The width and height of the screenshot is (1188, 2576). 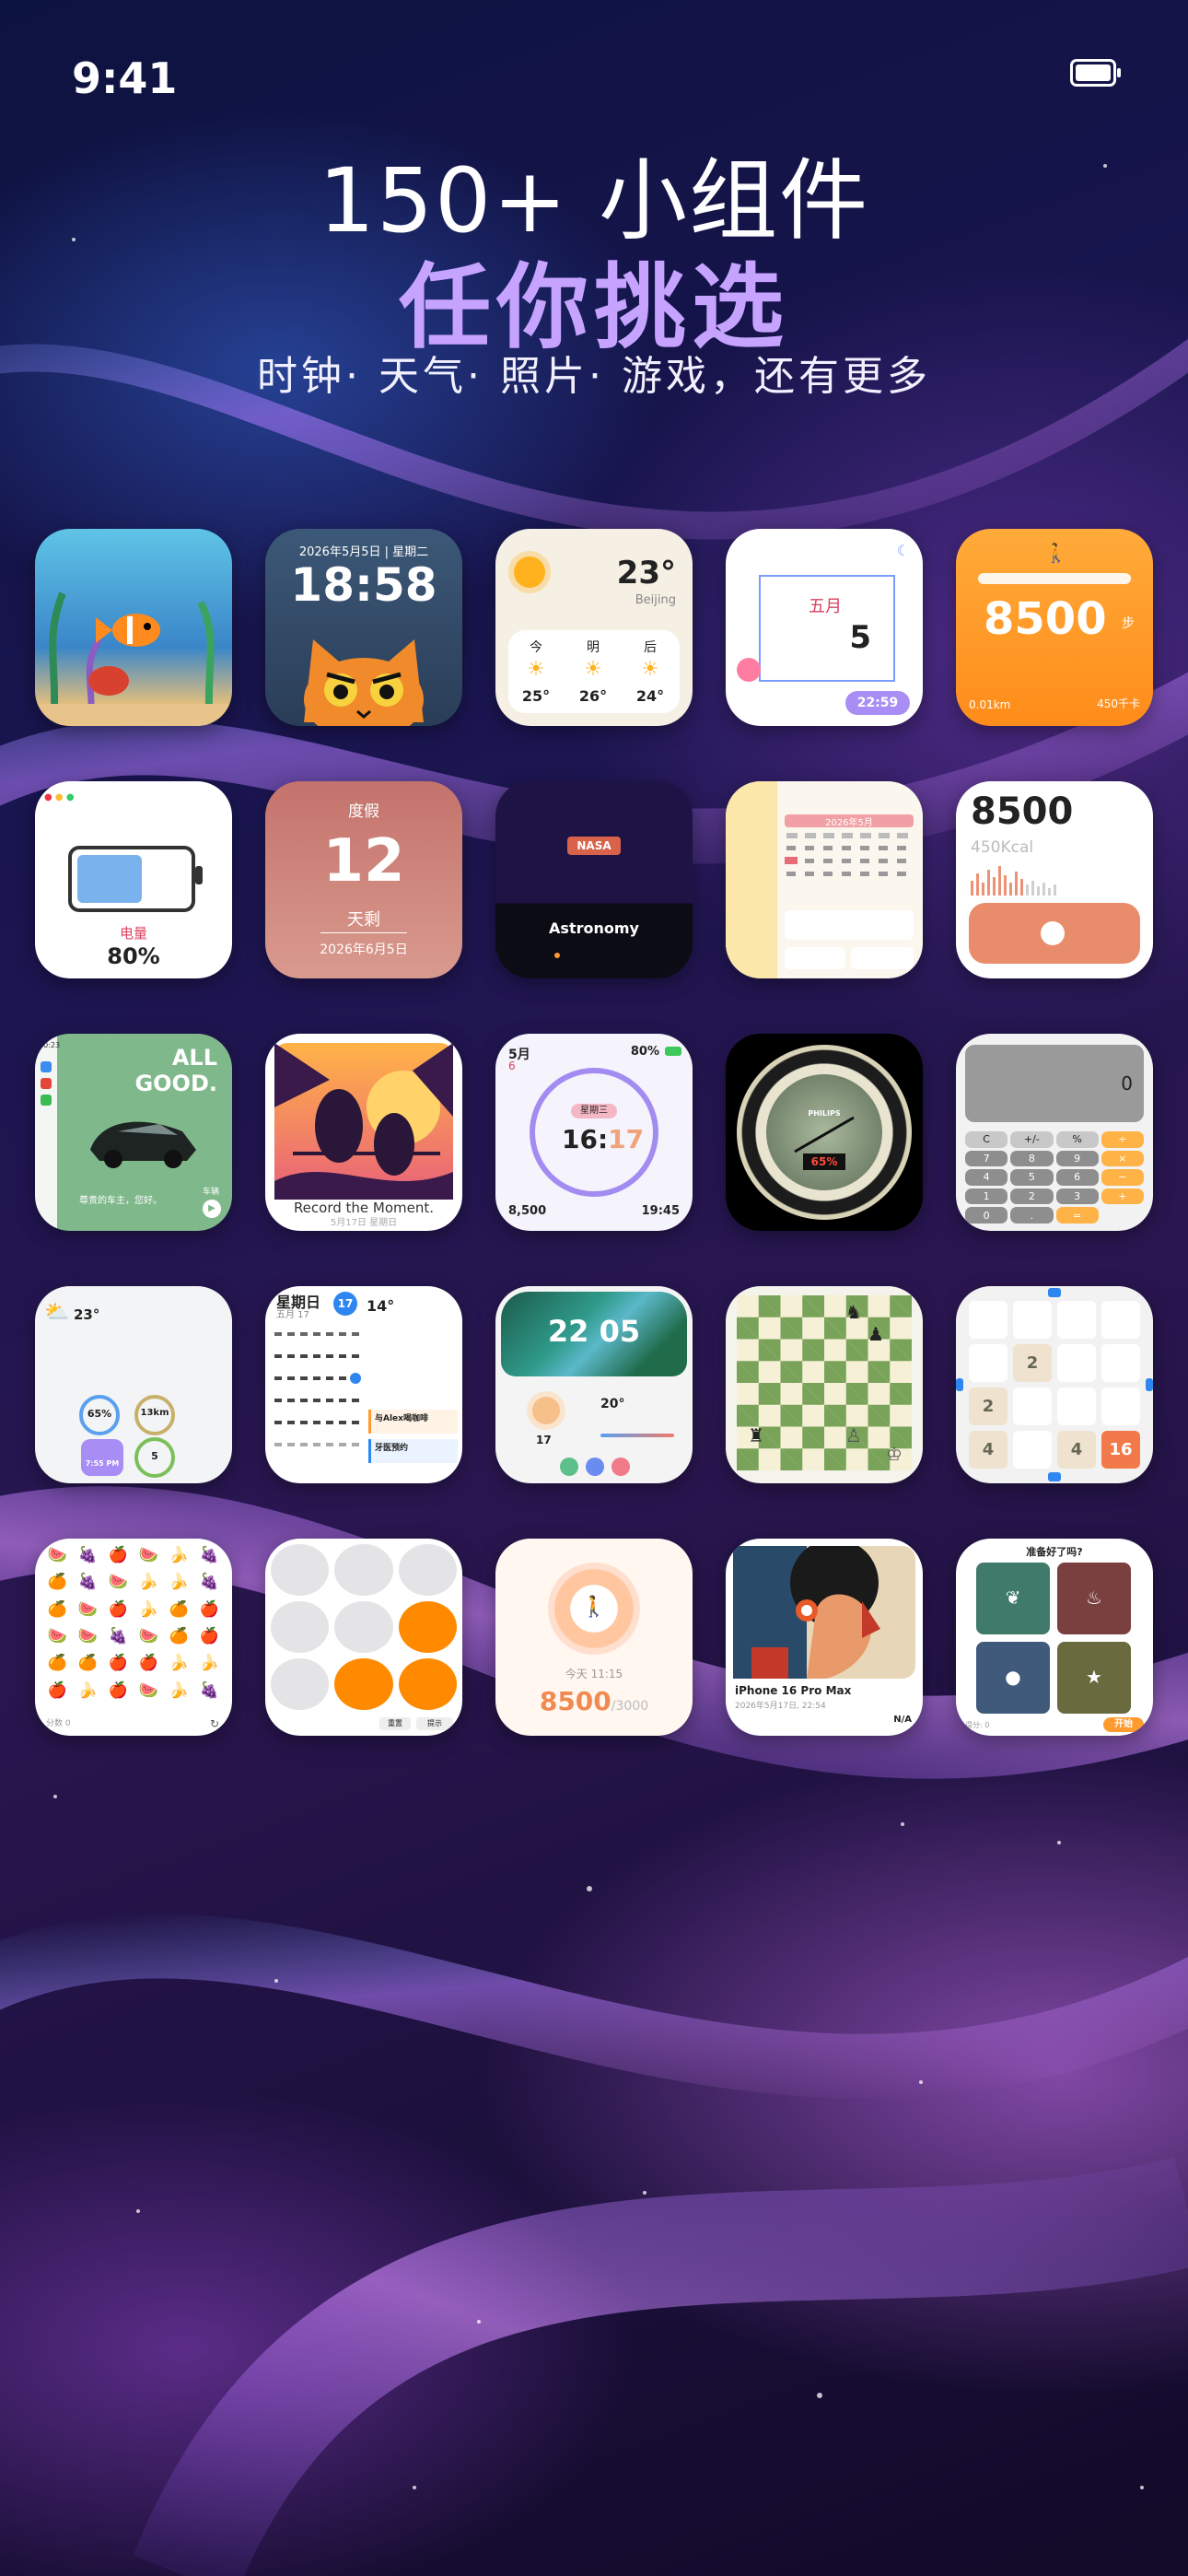 I want to click on calc-key: 5, so click(x=1032, y=1177).